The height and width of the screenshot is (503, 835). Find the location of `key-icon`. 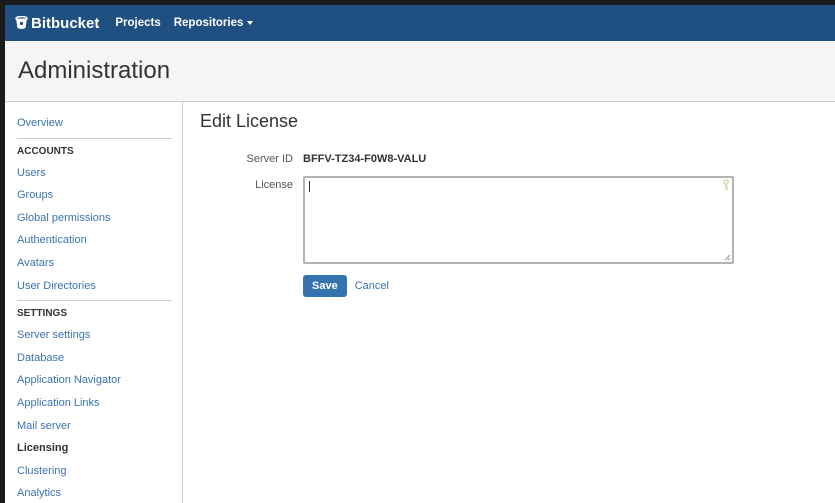

key-icon is located at coordinates (726, 184).